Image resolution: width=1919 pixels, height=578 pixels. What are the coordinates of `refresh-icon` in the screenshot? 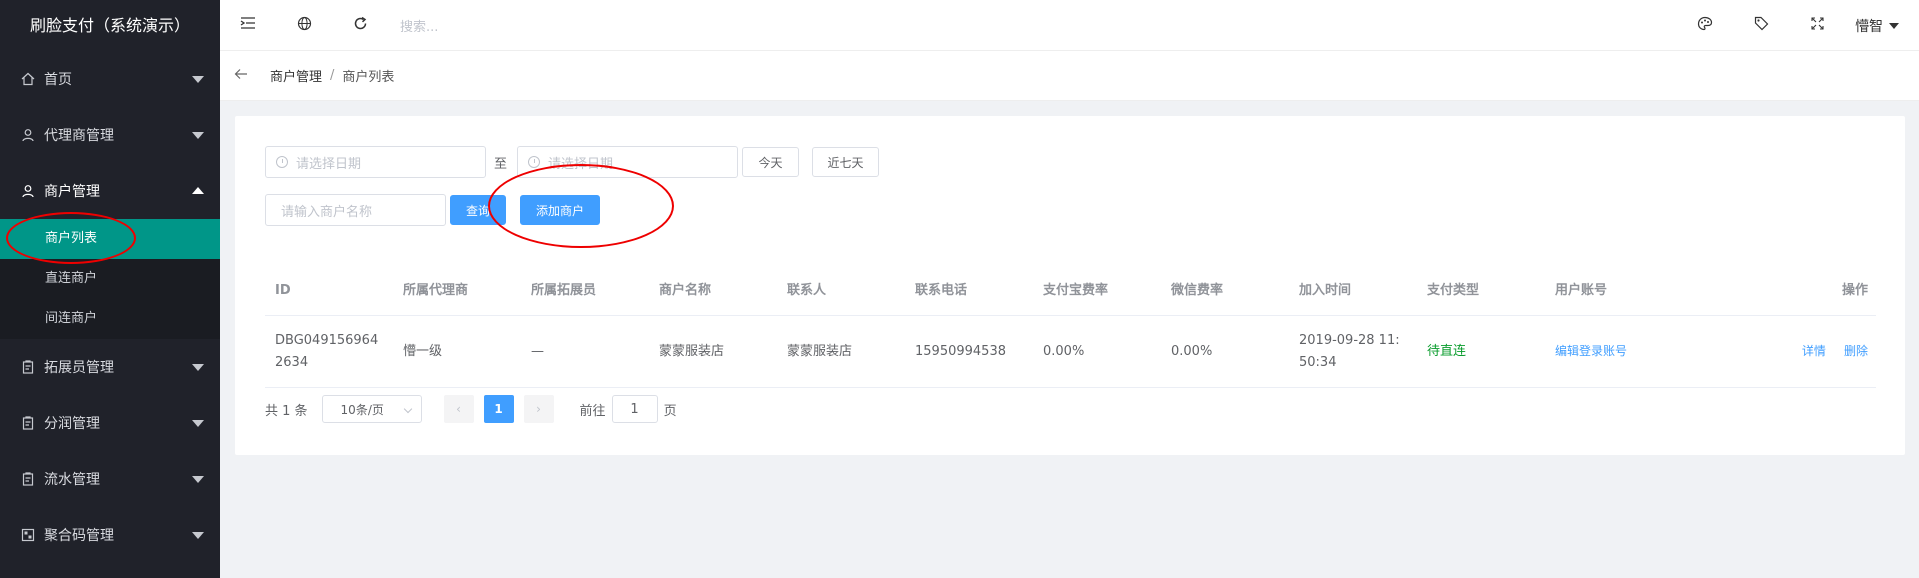 It's located at (360, 25).